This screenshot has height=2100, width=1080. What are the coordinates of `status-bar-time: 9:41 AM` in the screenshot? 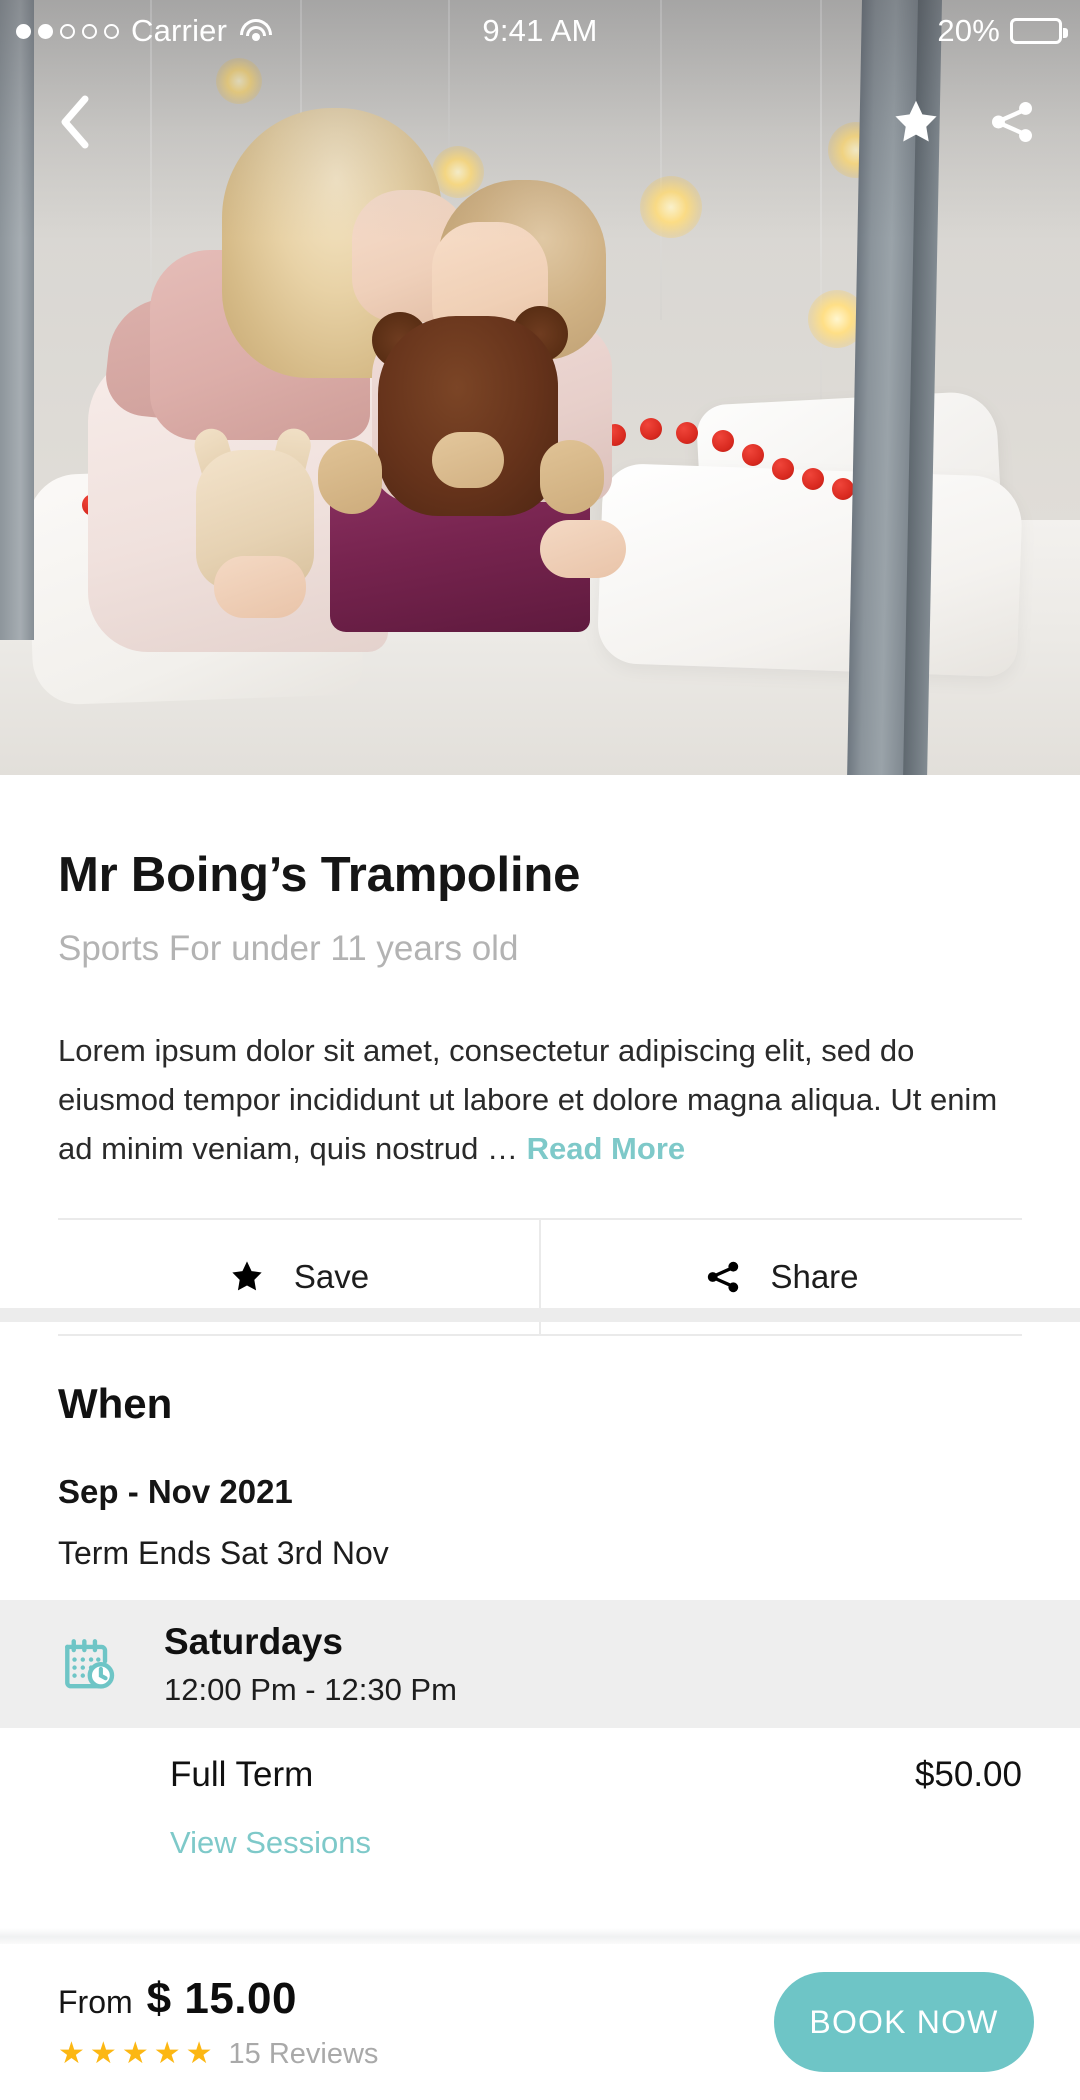 It's located at (540, 30).